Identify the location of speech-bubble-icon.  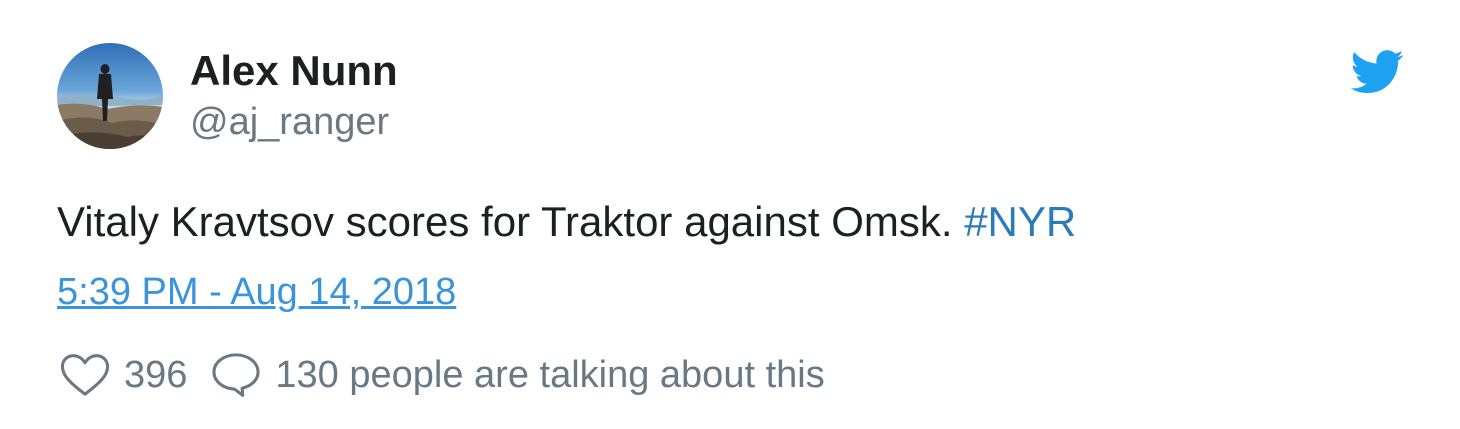
(236, 375).